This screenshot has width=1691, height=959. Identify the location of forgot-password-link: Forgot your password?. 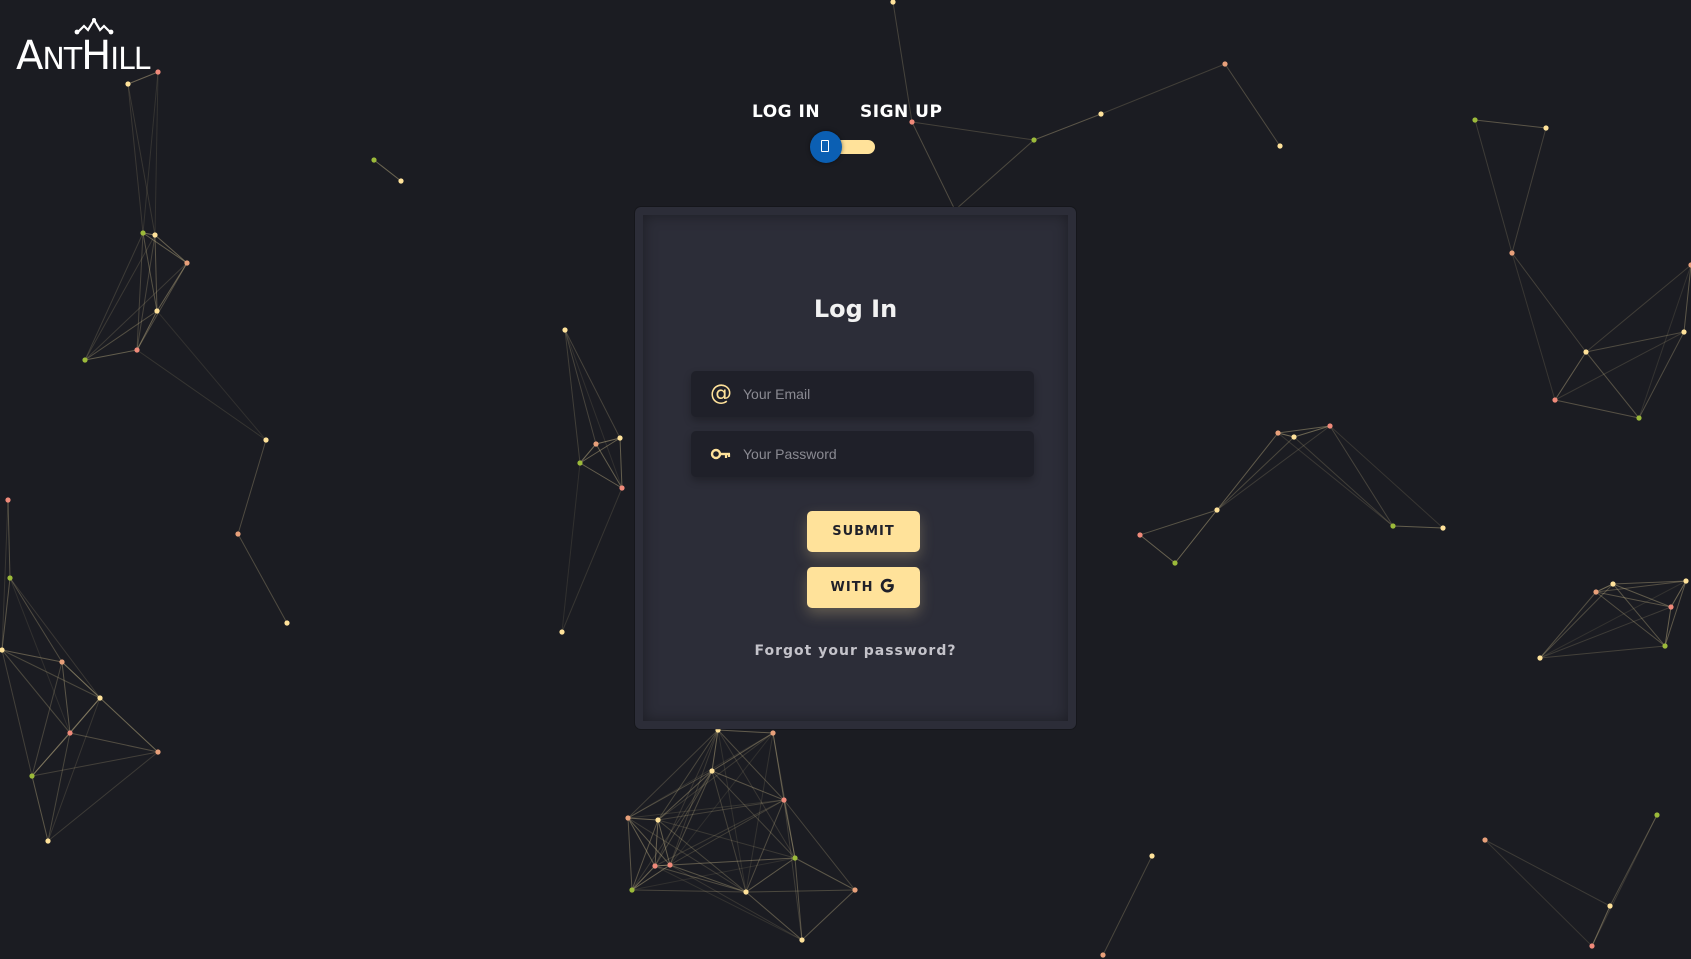
(855, 651).